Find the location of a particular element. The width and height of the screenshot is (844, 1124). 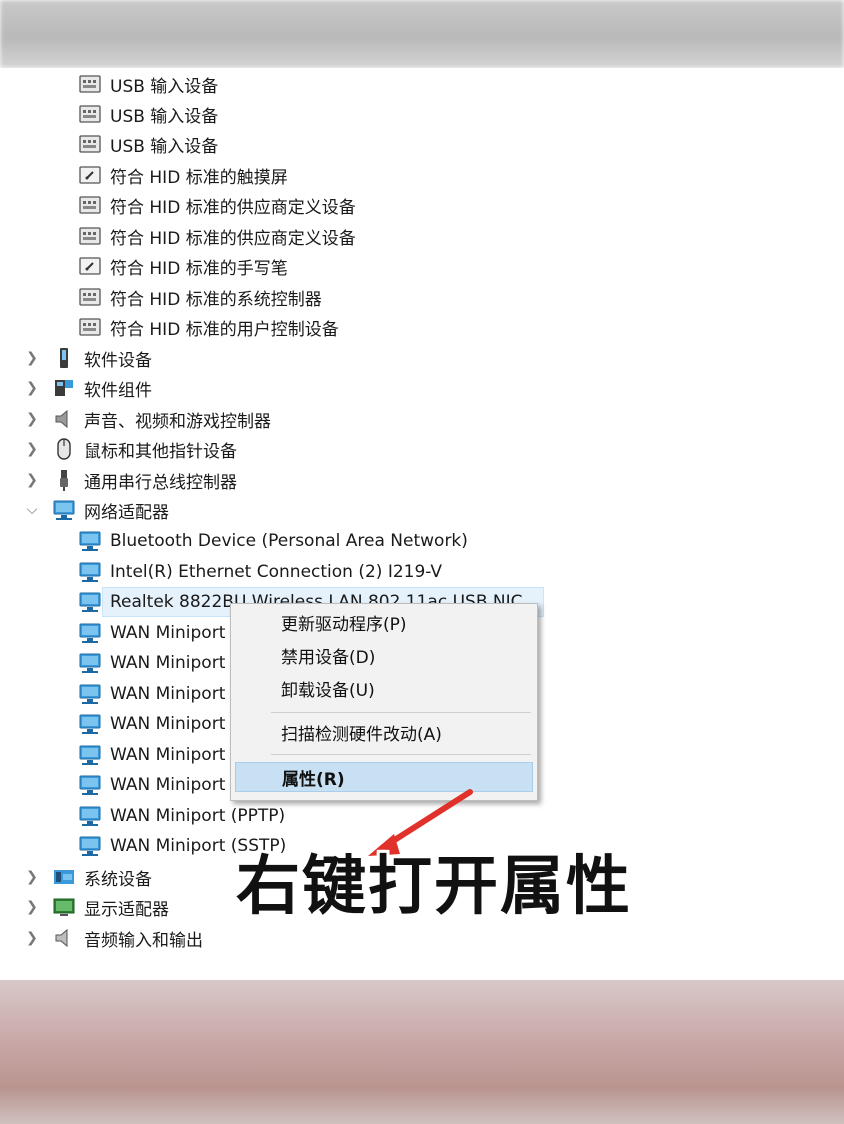

tree-category-network-adapters: ⌵ 网络适配器 is located at coordinates (95, 510).